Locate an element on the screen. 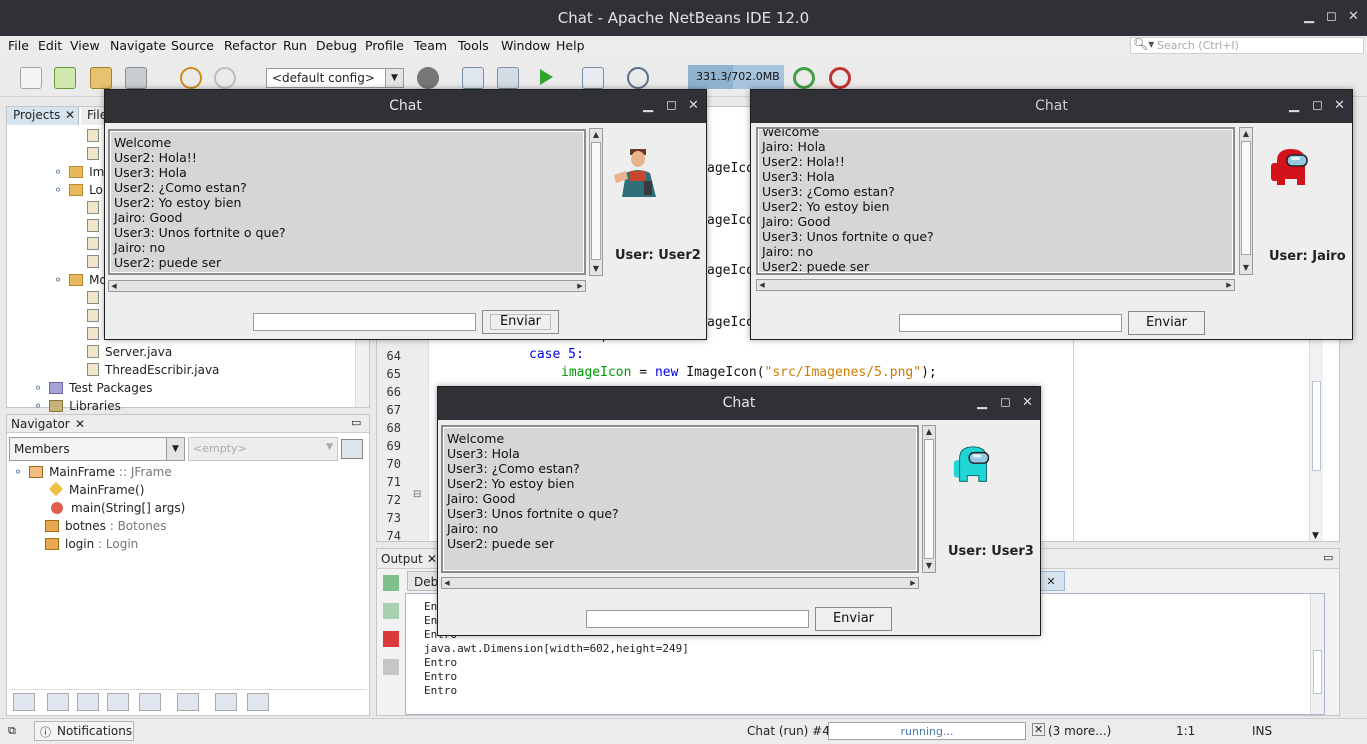  save-all-icon is located at coordinates (136, 78).